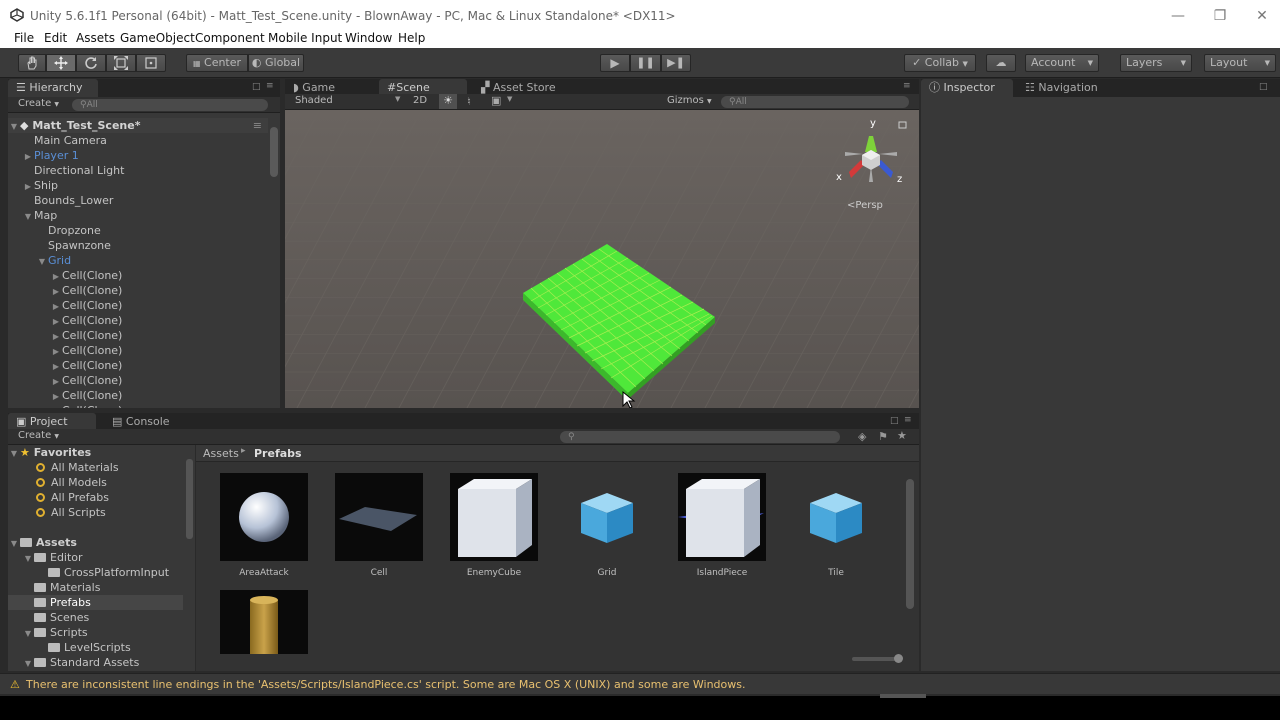 The width and height of the screenshot is (1280, 720). Describe the element at coordinates (43, 155) in the screenshot. I see `hierarchy-item: ▶ Player 1` at that location.